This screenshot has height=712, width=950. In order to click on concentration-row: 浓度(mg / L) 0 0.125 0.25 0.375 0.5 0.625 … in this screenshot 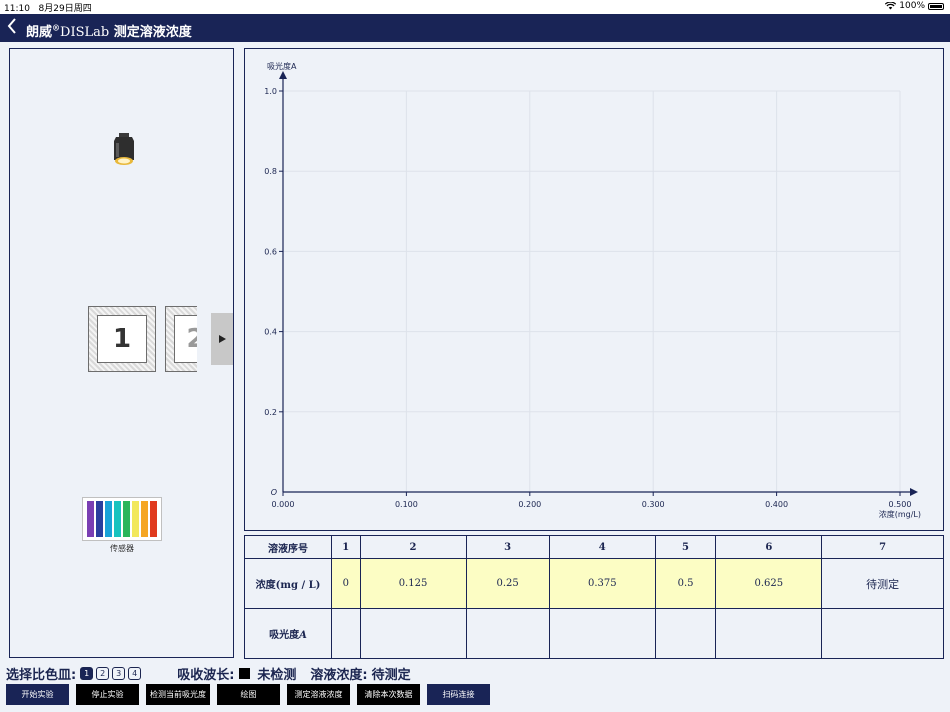, I will do `click(594, 583)`.